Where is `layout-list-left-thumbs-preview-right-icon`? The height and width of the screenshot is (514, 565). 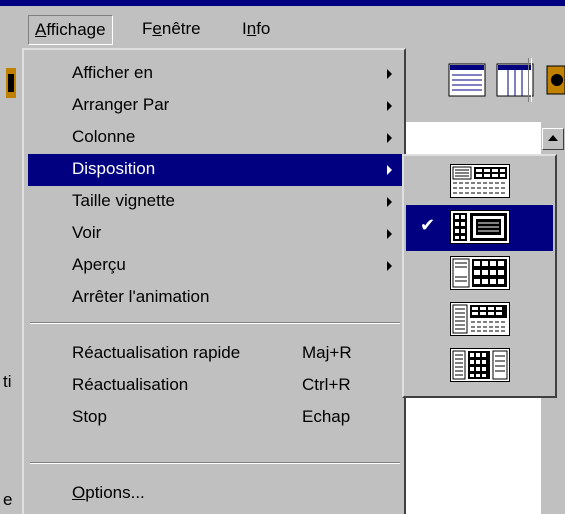
layout-list-left-thumbs-preview-right-icon is located at coordinates (480, 319).